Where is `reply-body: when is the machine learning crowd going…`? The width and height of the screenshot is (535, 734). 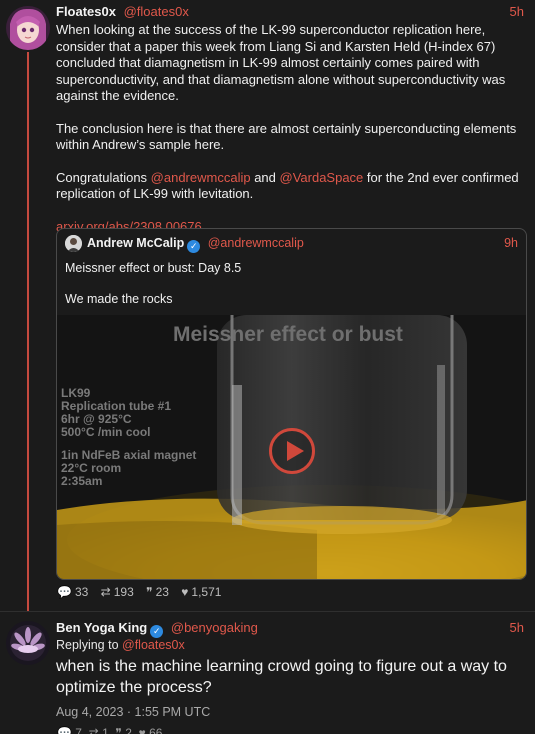 reply-body: when is the machine learning crowd going… is located at coordinates (281, 677).